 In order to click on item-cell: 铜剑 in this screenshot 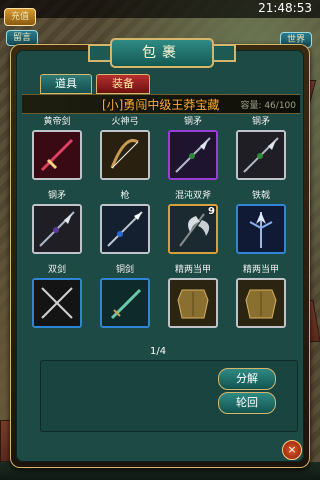, I will do `click(125, 296)`.